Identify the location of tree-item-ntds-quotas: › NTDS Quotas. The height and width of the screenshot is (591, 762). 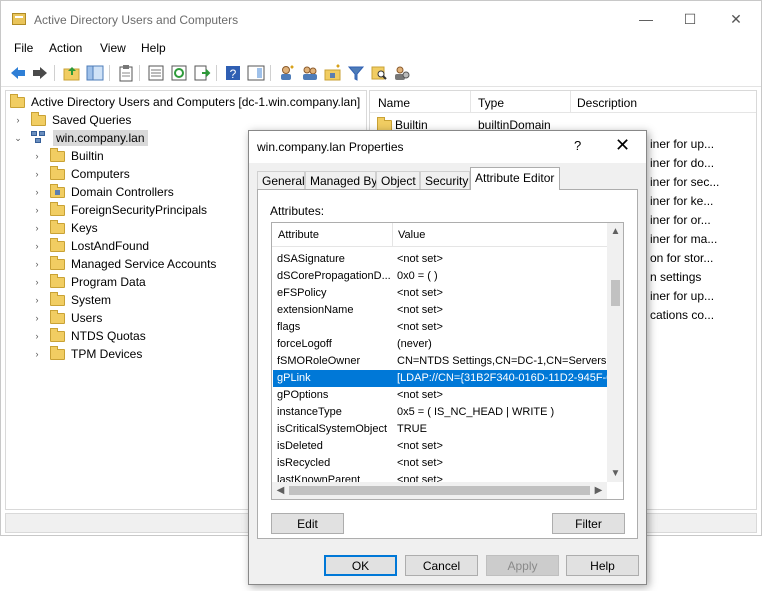
(89, 336).